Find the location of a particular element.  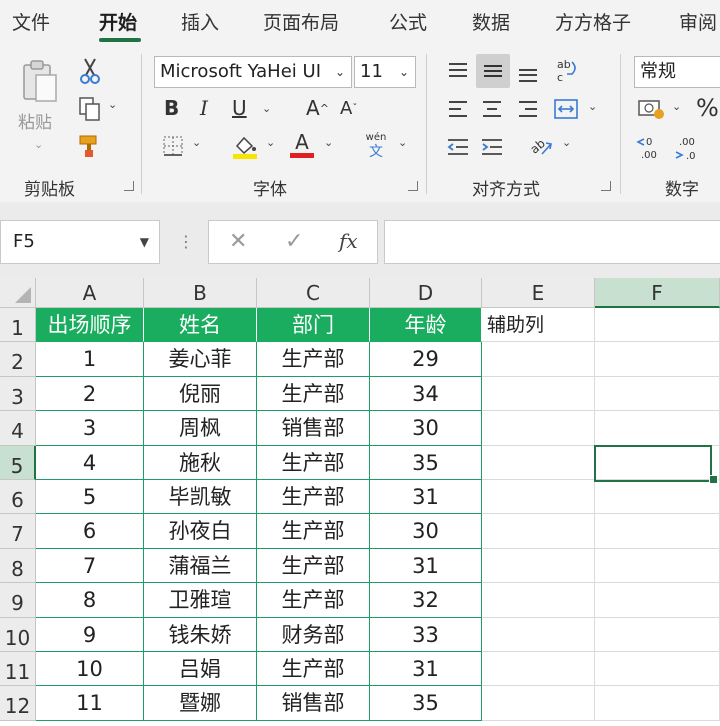

cell-b9: 卫雅瑄 is located at coordinates (200, 600).